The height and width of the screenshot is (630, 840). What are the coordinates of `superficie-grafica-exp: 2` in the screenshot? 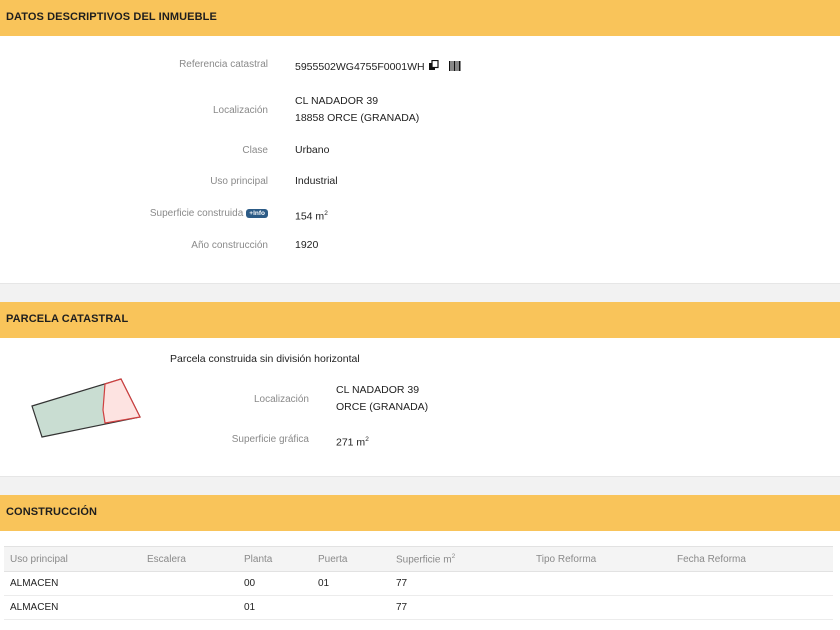 It's located at (367, 439).